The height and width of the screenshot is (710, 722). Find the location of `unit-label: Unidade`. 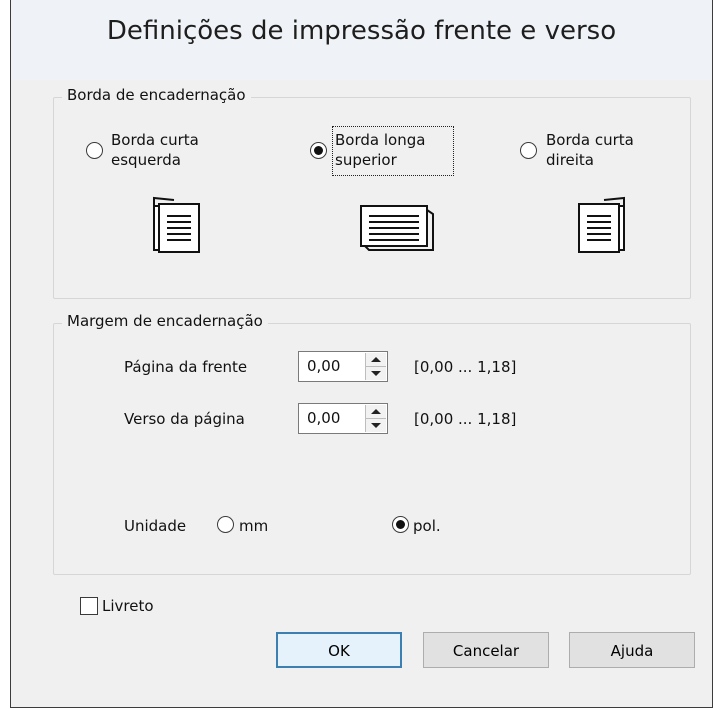

unit-label: Unidade is located at coordinates (155, 526).